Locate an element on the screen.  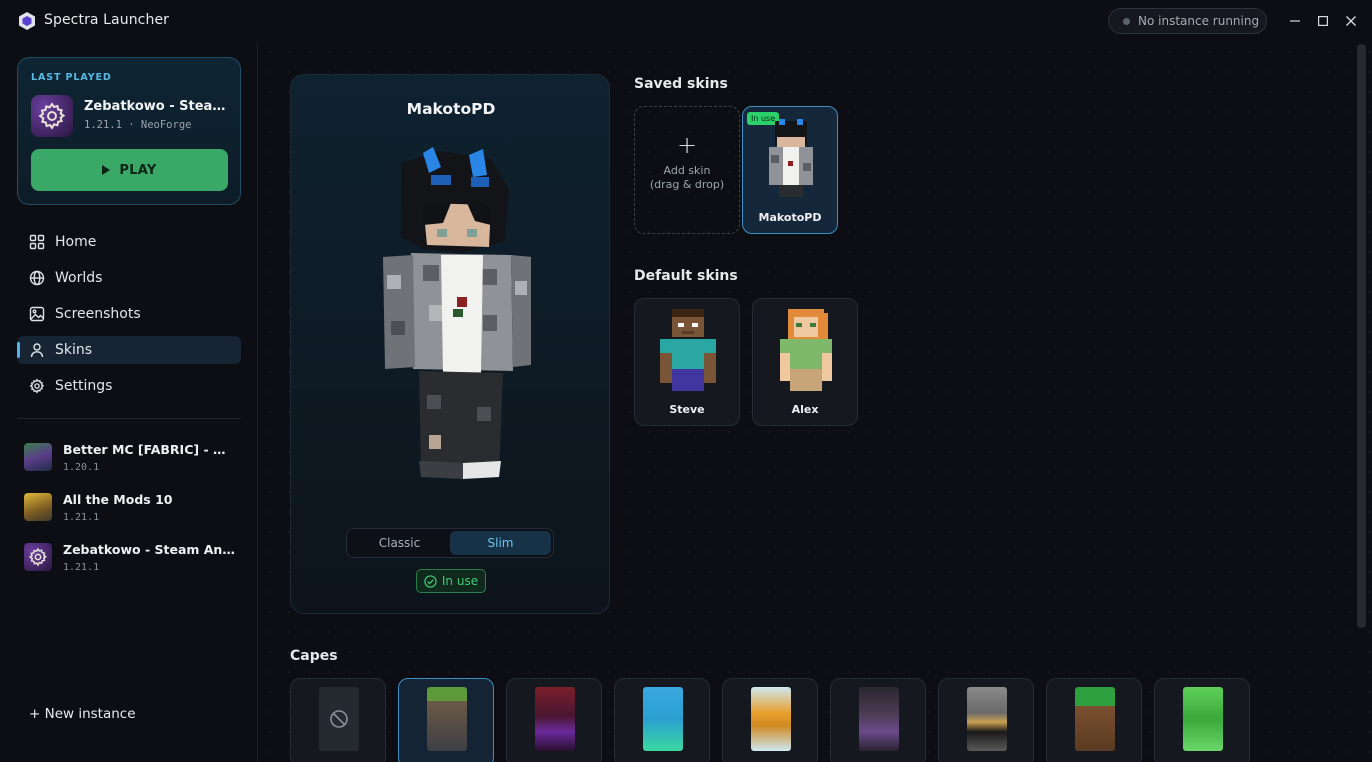
nav-label-worlds: Worlds is located at coordinates (79, 278).